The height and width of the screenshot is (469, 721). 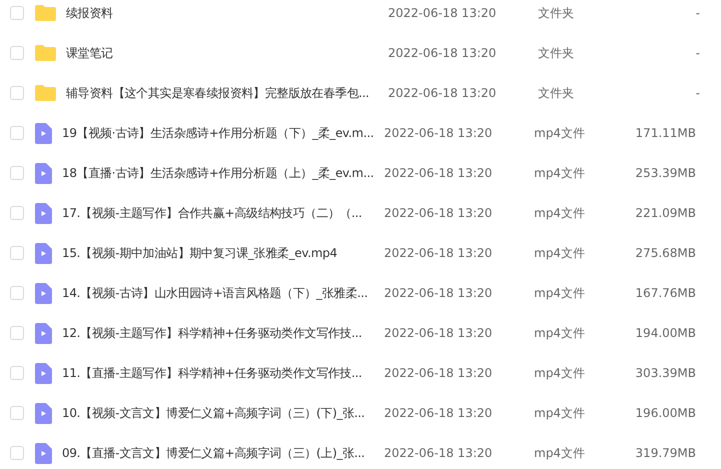 I want to click on file-size: 253.39MB, so click(x=665, y=173).